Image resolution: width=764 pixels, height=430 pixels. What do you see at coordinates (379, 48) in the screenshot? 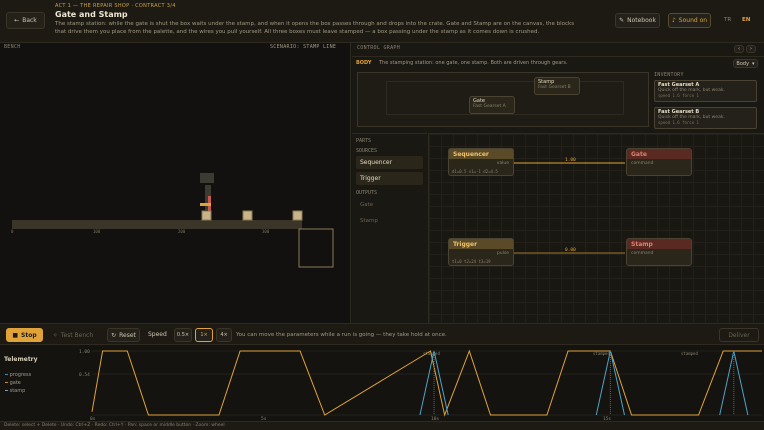
I see `control-graph-label: CONTROL GRAPH` at bounding box center [379, 48].